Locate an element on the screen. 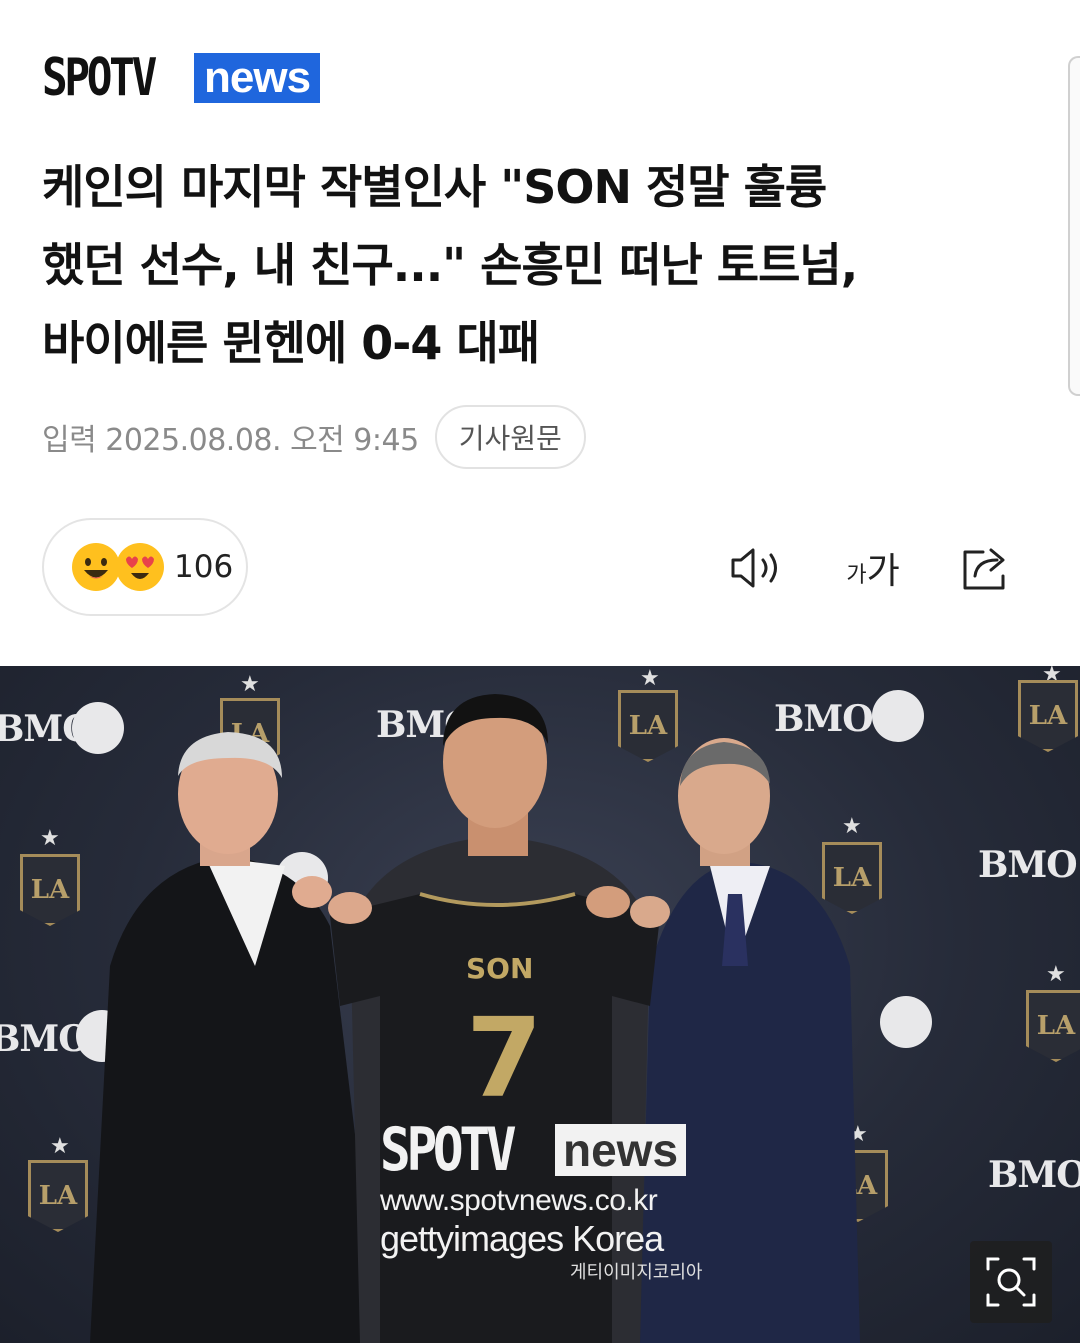  scrollbar-thumb is located at coordinates (1074, 226).